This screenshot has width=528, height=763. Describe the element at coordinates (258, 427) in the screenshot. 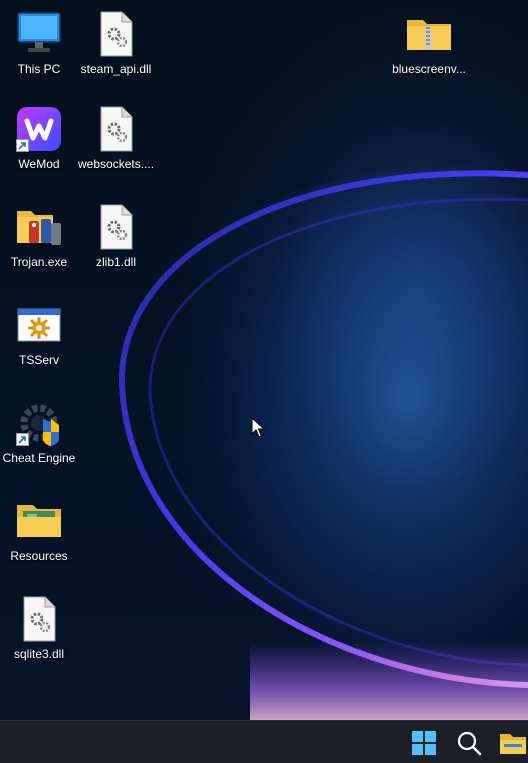

I see `mouse-cursor-icon` at that location.